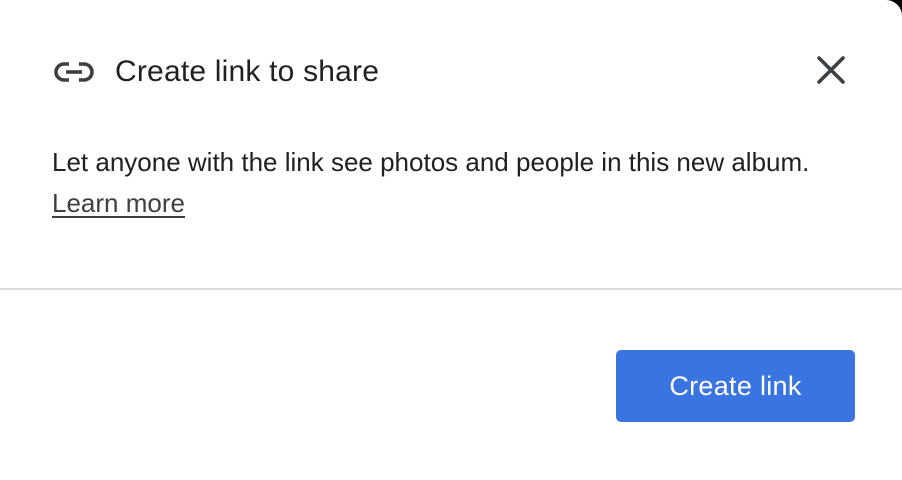 This screenshot has height=480, width=902. I want to click on learn-more-link: Learn more, so click(118, 203).